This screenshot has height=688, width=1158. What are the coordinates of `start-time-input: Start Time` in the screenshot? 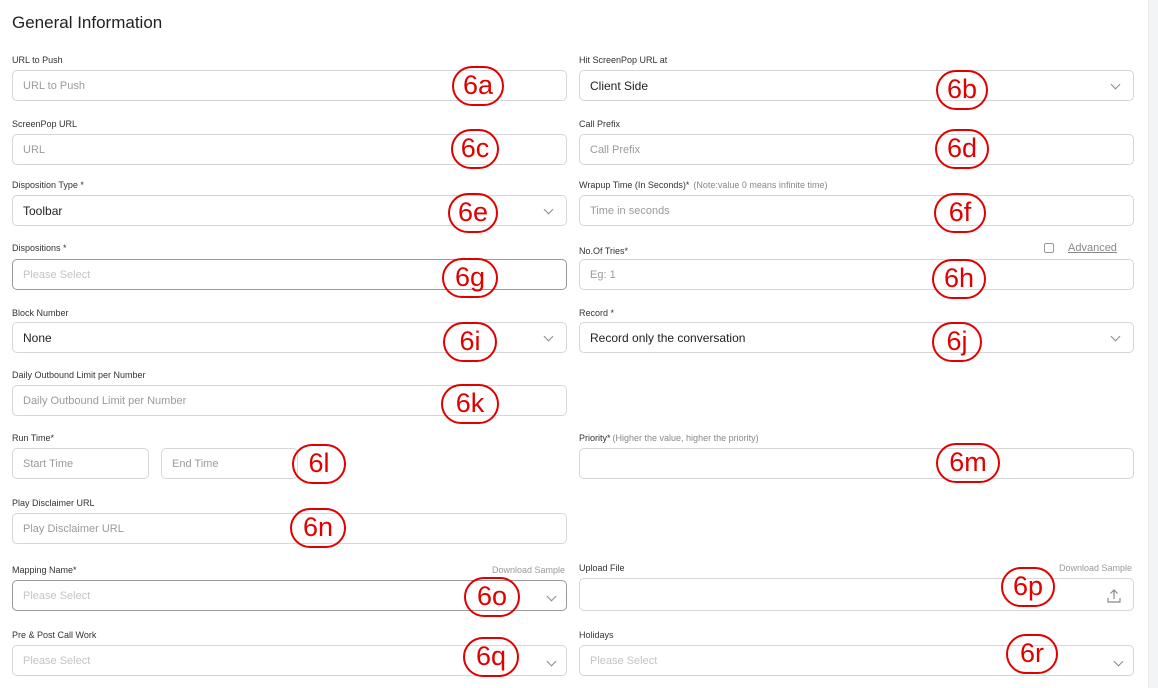 It's located at (80, 463).